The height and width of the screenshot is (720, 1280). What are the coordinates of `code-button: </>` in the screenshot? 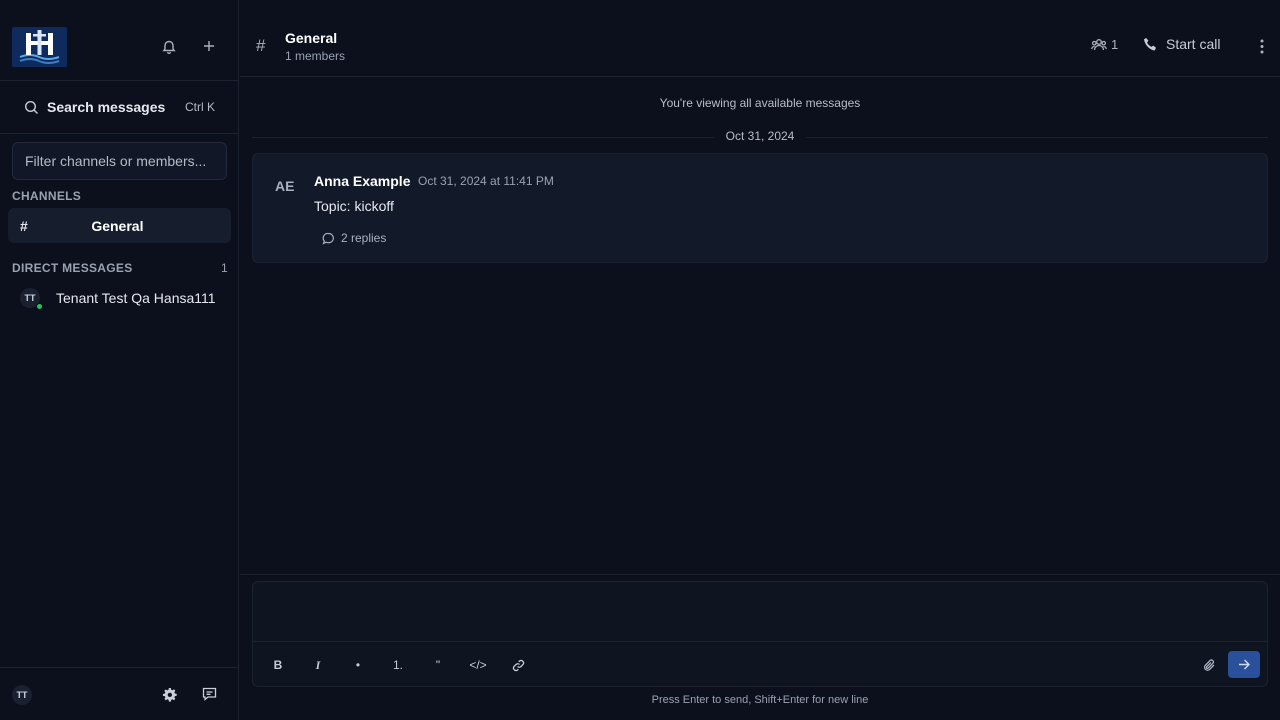 It's located at (478, 665).